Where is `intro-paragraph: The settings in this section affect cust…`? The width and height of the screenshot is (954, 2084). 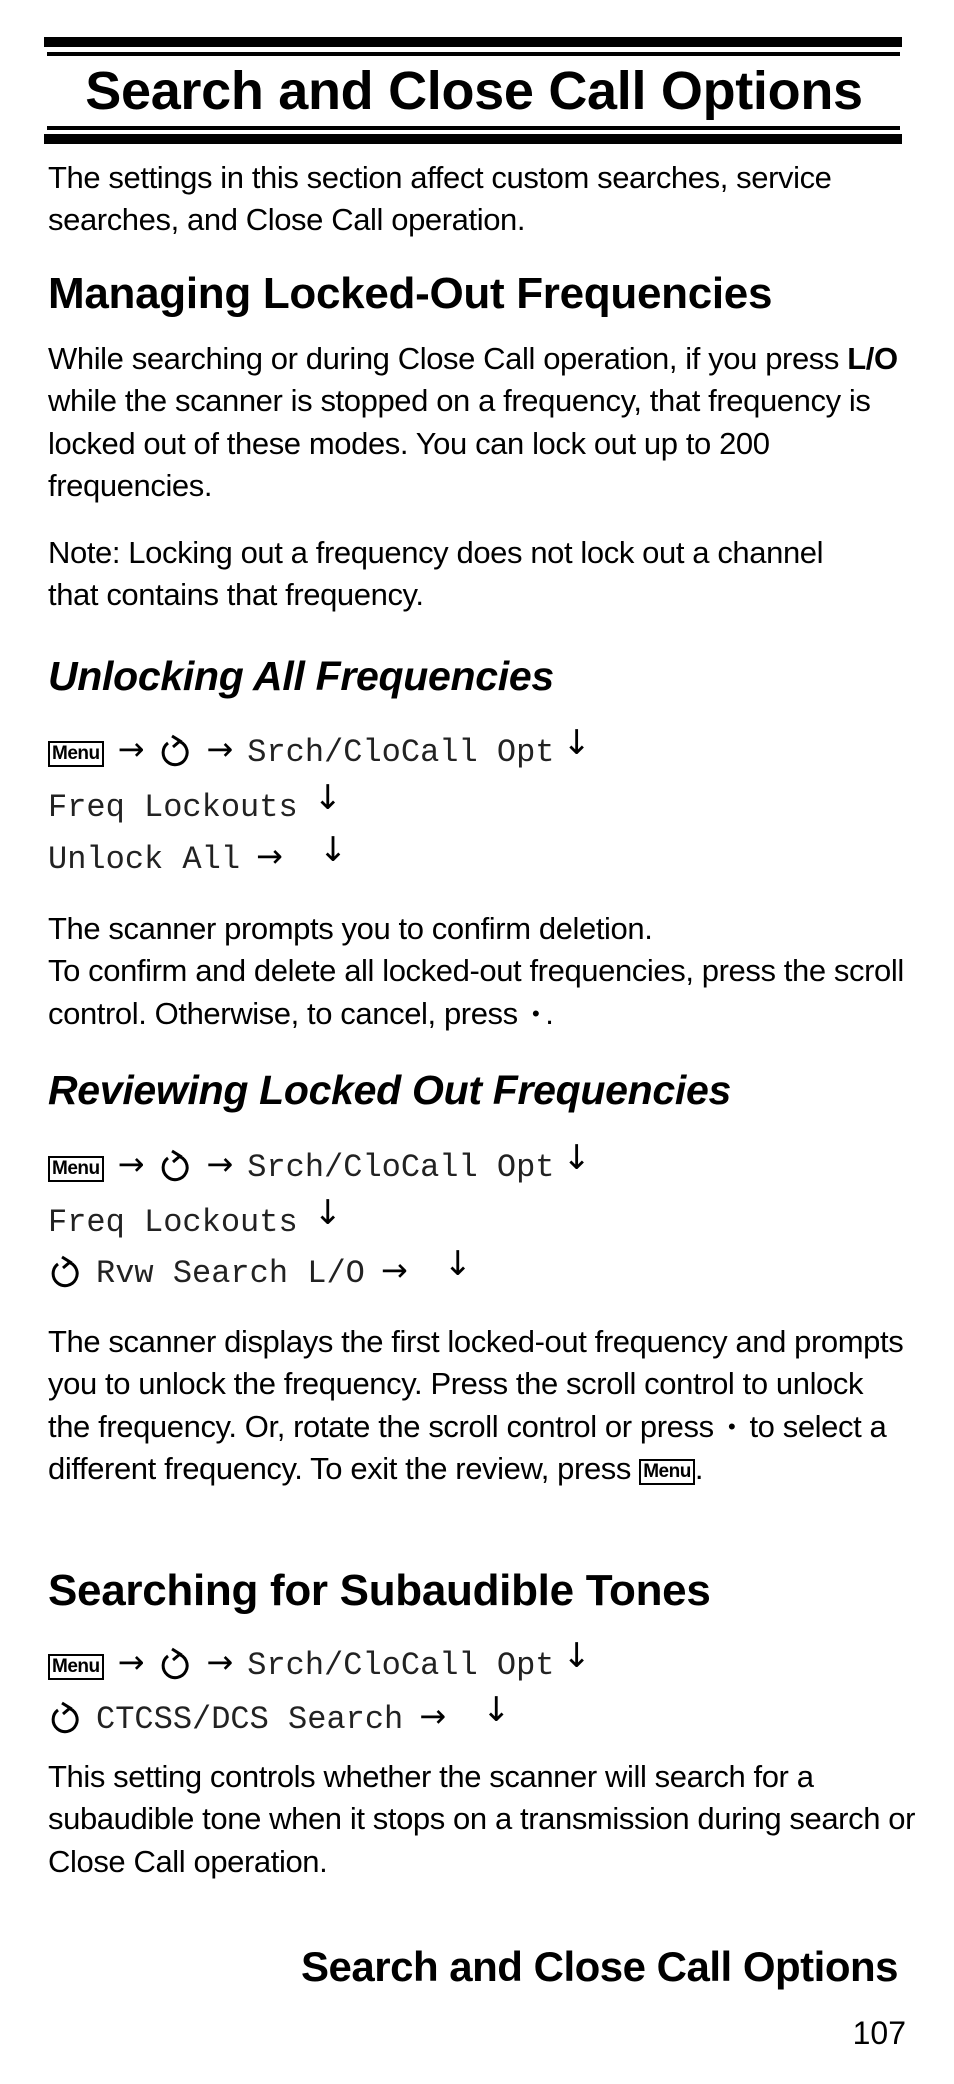 intro-paragraph: The settings in this section affect cust… is located at coordinates (440, 199).